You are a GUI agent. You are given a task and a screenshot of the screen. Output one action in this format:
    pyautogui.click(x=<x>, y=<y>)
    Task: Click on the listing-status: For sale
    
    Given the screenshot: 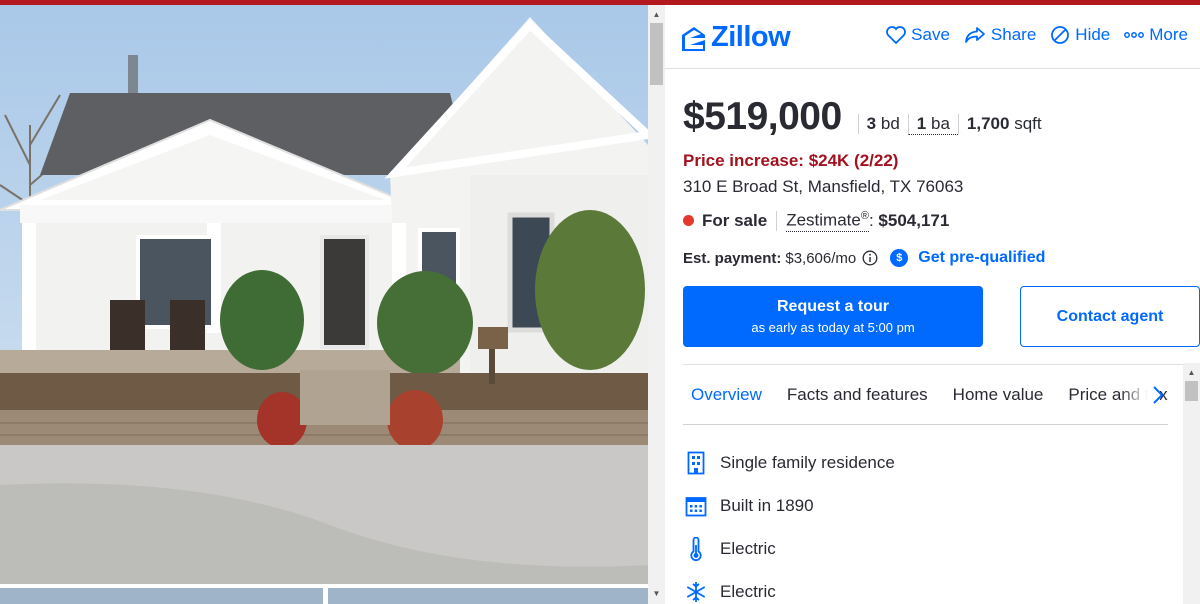 What is the action you would take?
    pyautogui.click(x=740, y=220)
    